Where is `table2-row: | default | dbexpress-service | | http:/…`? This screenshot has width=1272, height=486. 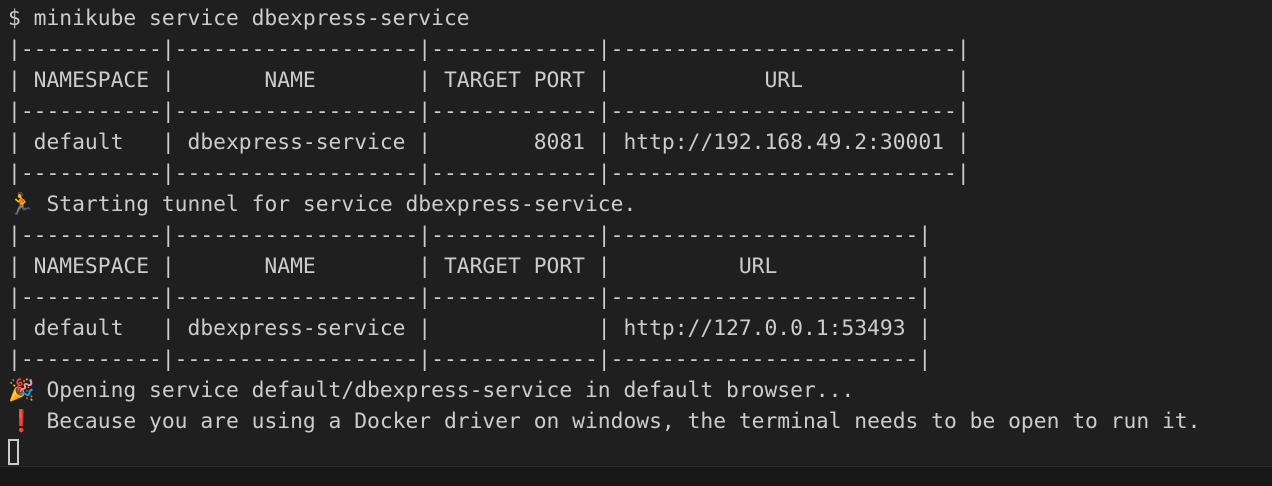
table2-row: | default | dbexpress-service | | http:/… is located at coordinates (470, 328).